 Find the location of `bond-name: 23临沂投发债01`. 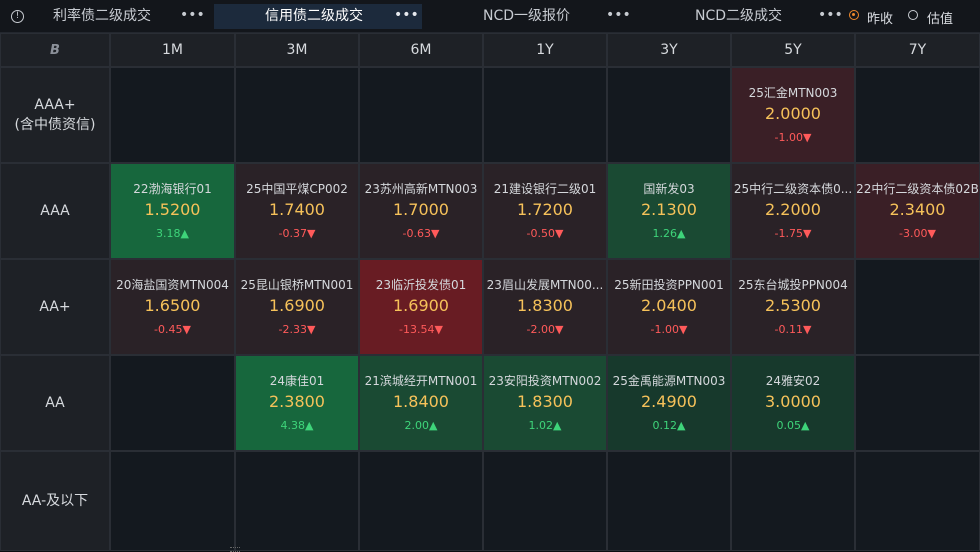

bond-name: 23临沂投发债01 is located at coordinates (421, 285).